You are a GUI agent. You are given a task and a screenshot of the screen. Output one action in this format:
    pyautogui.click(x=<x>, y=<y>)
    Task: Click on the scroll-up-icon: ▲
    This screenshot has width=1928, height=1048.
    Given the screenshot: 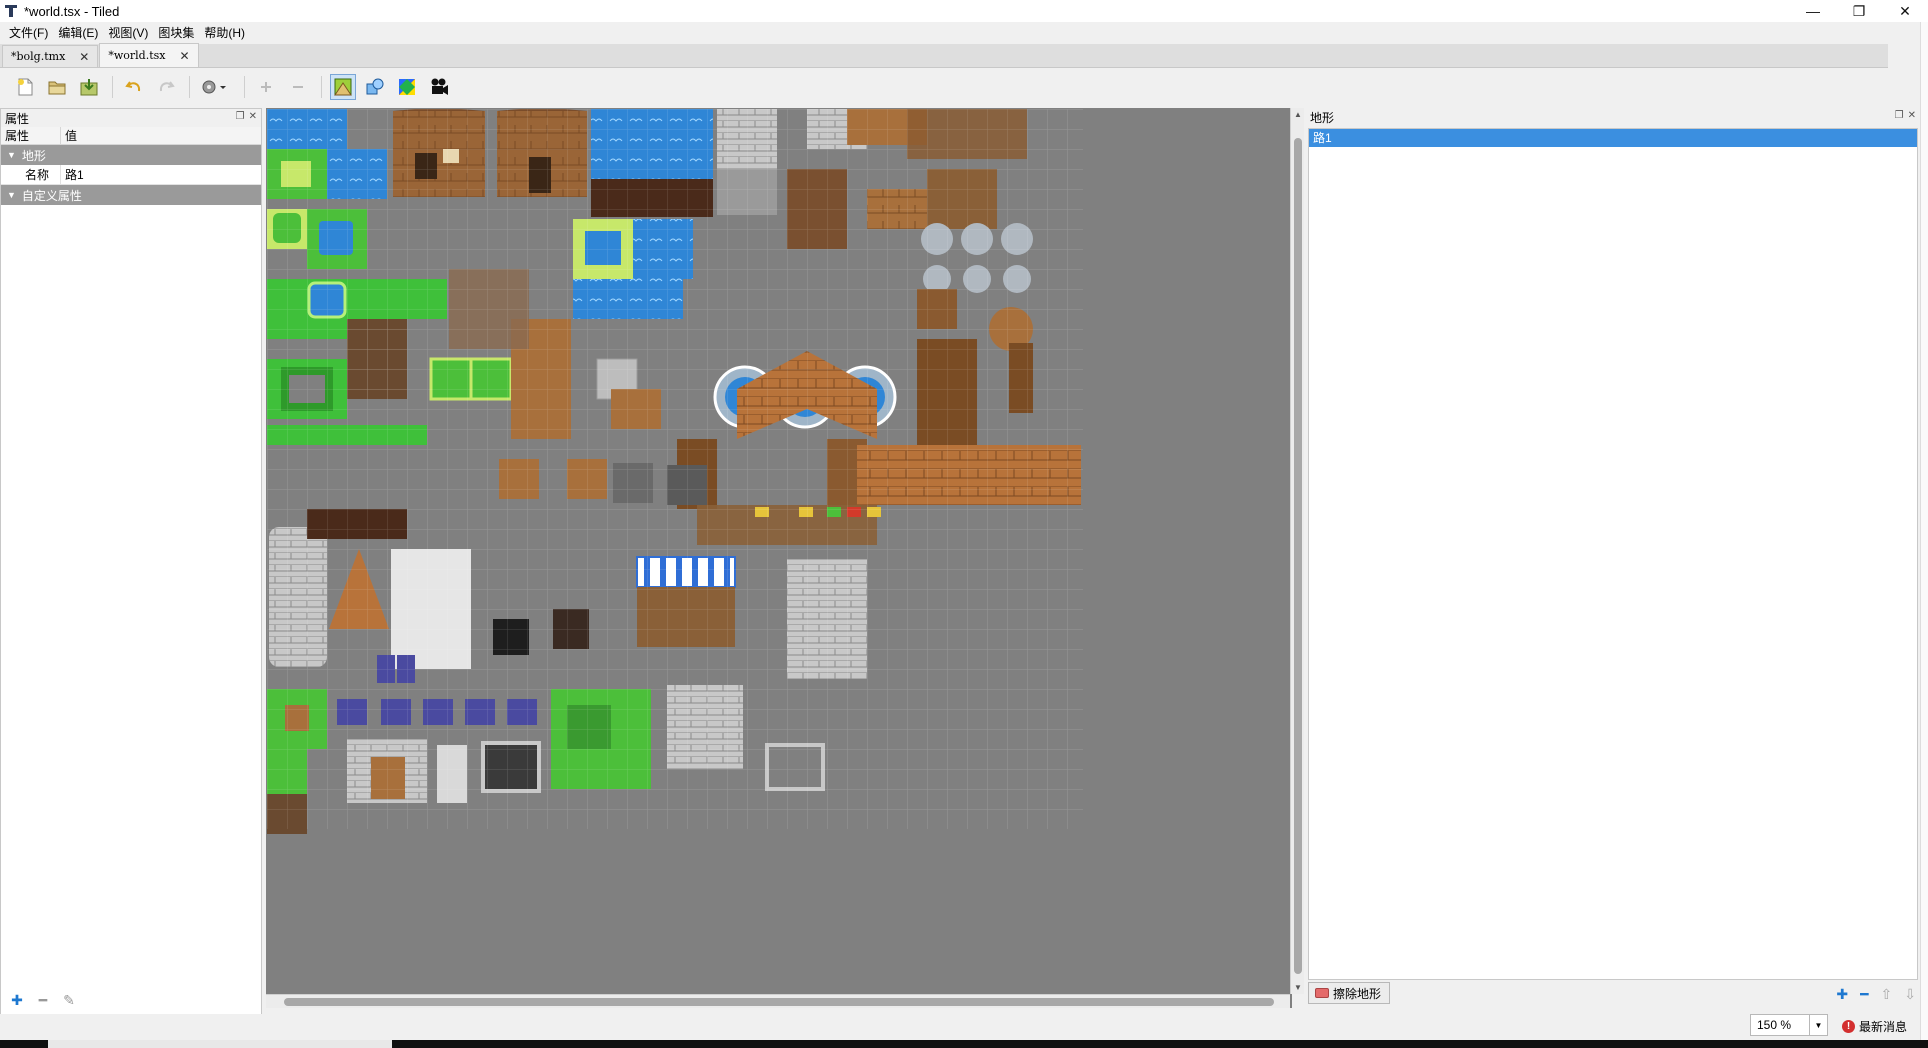 What is the action you would take?
    pyautogui.click(x=1298, y=114)
    